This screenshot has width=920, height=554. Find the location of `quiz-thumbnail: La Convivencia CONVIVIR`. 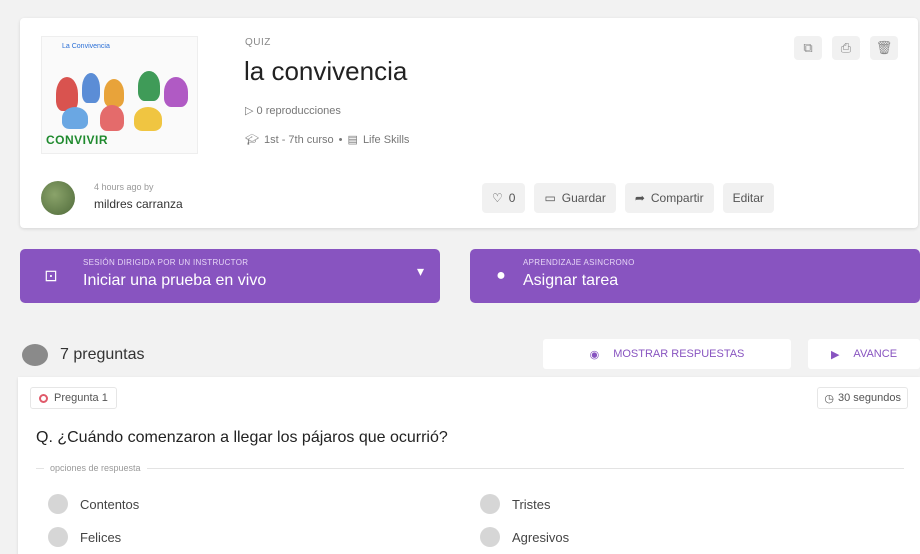

quiz-thumbnail: La Convivencia CONVIVIR is located at coordinates (119, 95).